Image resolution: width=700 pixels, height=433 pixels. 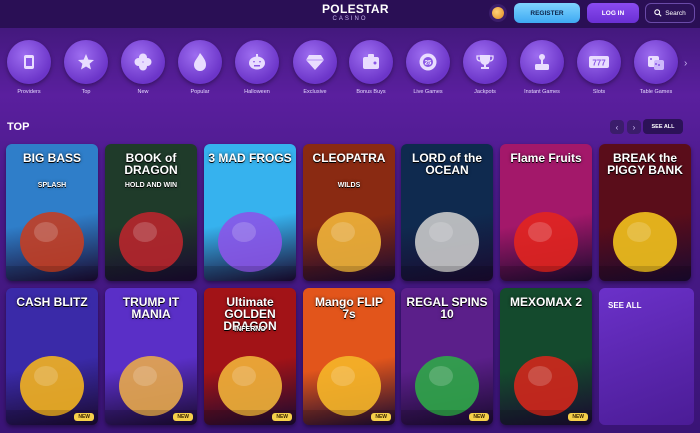 I want to click on category-table-games: Table Games, so click(x=656, y=67).